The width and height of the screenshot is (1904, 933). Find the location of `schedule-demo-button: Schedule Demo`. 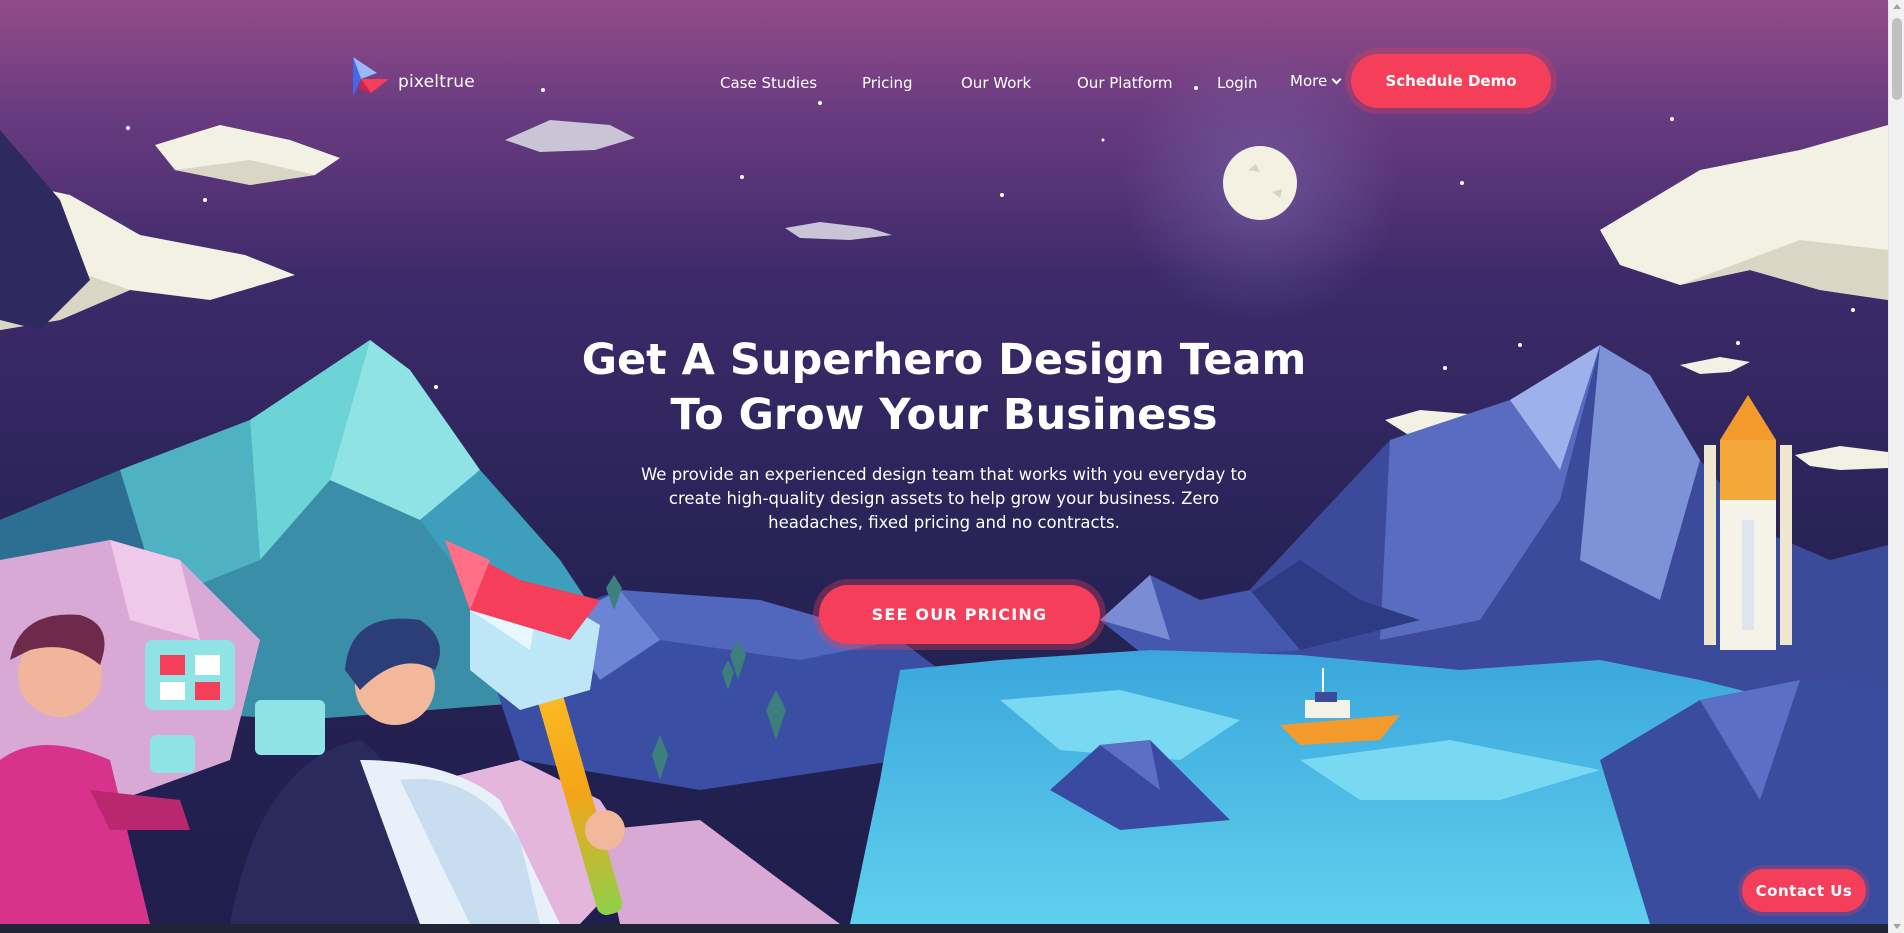

schedule-demo-button: Schedule Demo is located at coordinates (1451, 81).